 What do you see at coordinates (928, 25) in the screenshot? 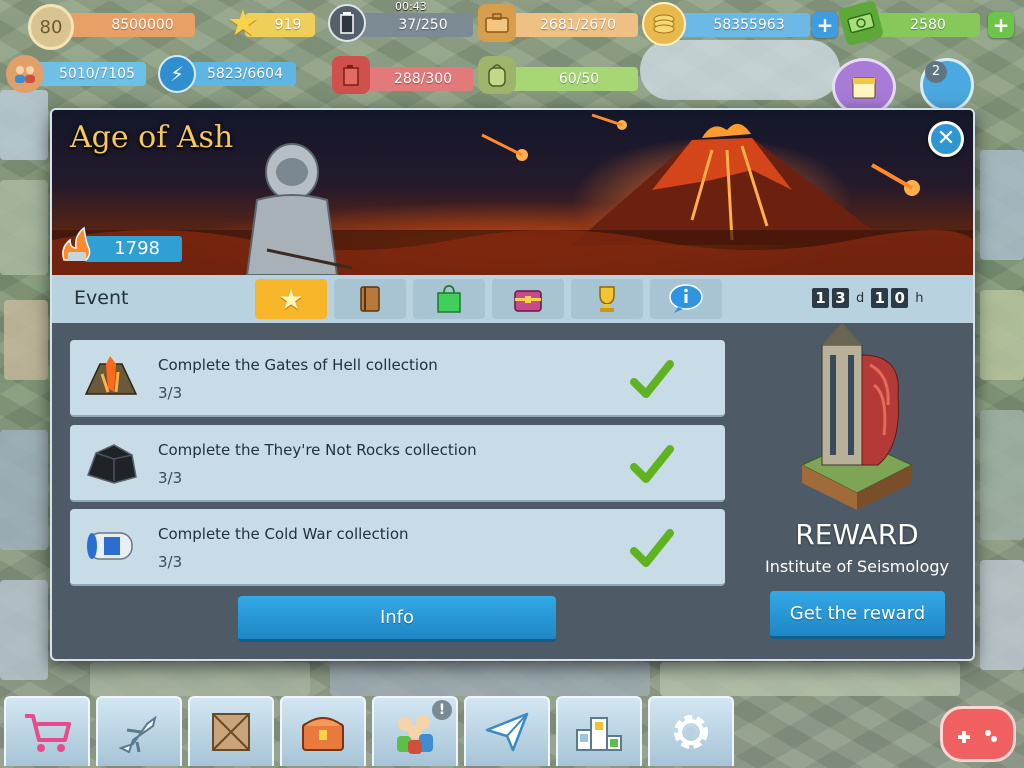
I see `cash-value: 2580` at bounding box center [928, 25].